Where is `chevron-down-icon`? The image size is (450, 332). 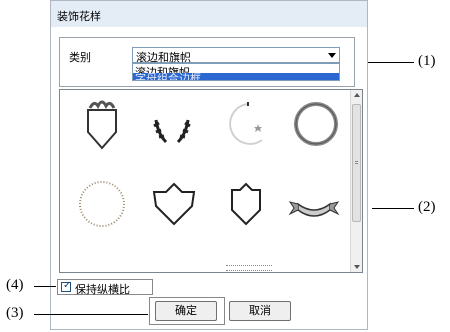
chevron-down-icon is located at coordinates (332, 55).